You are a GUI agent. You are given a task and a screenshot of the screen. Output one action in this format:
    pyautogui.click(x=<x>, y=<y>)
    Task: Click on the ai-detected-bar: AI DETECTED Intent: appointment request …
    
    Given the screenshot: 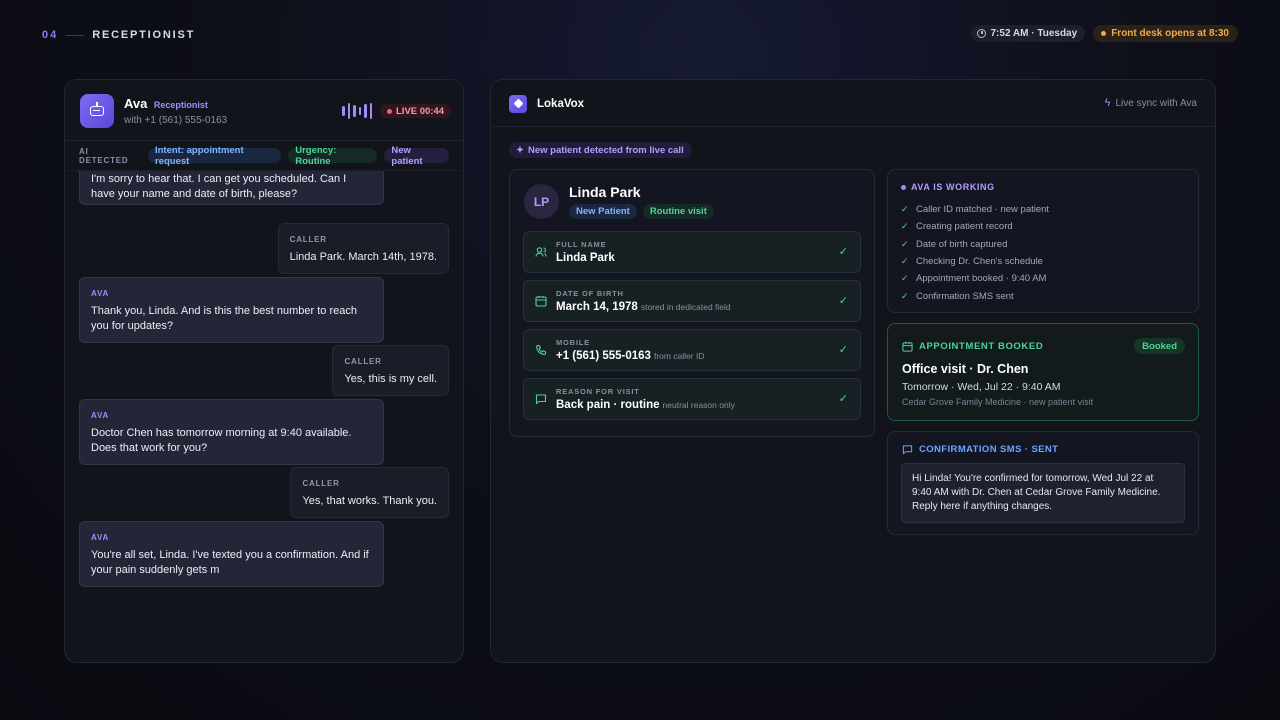 What is the action you would take?
    pyautogui.click(x=264, y=156)
    